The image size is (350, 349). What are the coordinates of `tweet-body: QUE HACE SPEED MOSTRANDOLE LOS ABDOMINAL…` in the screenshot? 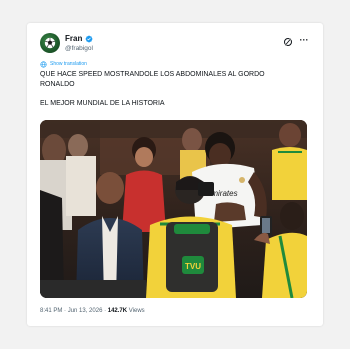 It's located at (175, 89).